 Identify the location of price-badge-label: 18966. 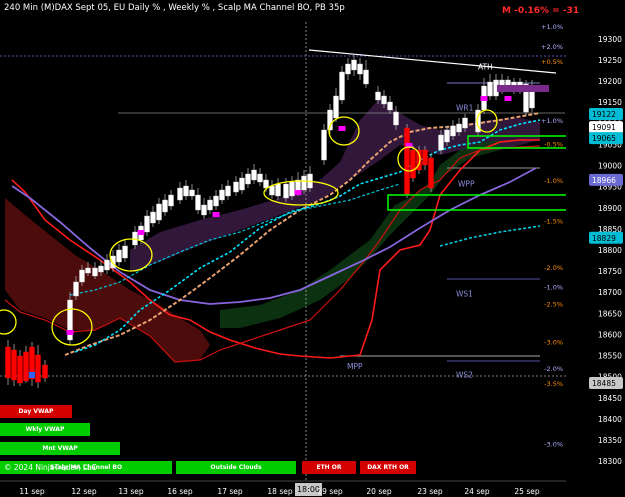
(604, 180).